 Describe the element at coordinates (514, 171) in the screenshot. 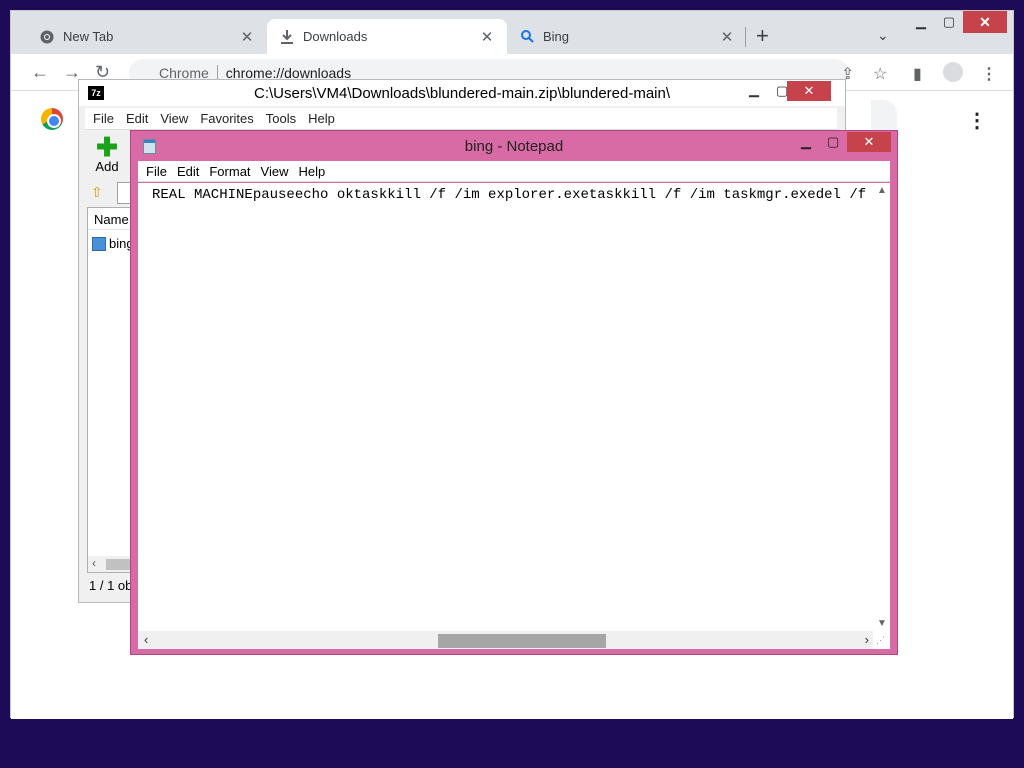

I see `notepad-menu-bar: File Edit Format View Help` at that location.